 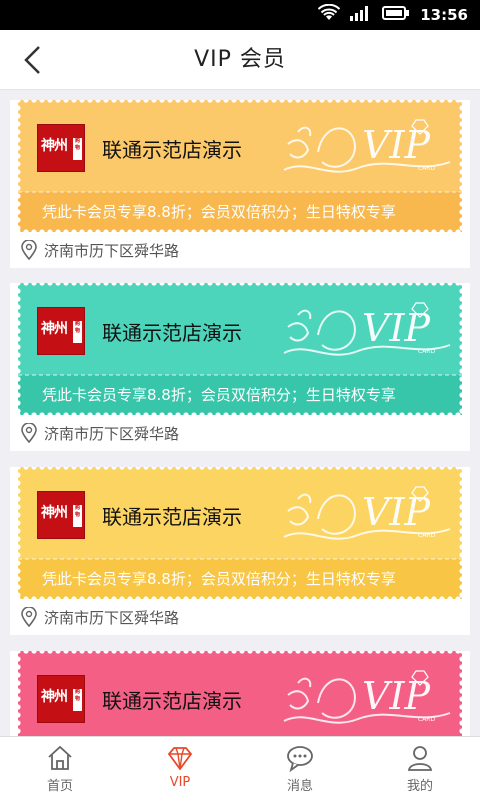 I want to click on battery-icon, so click(x=396, y=15).